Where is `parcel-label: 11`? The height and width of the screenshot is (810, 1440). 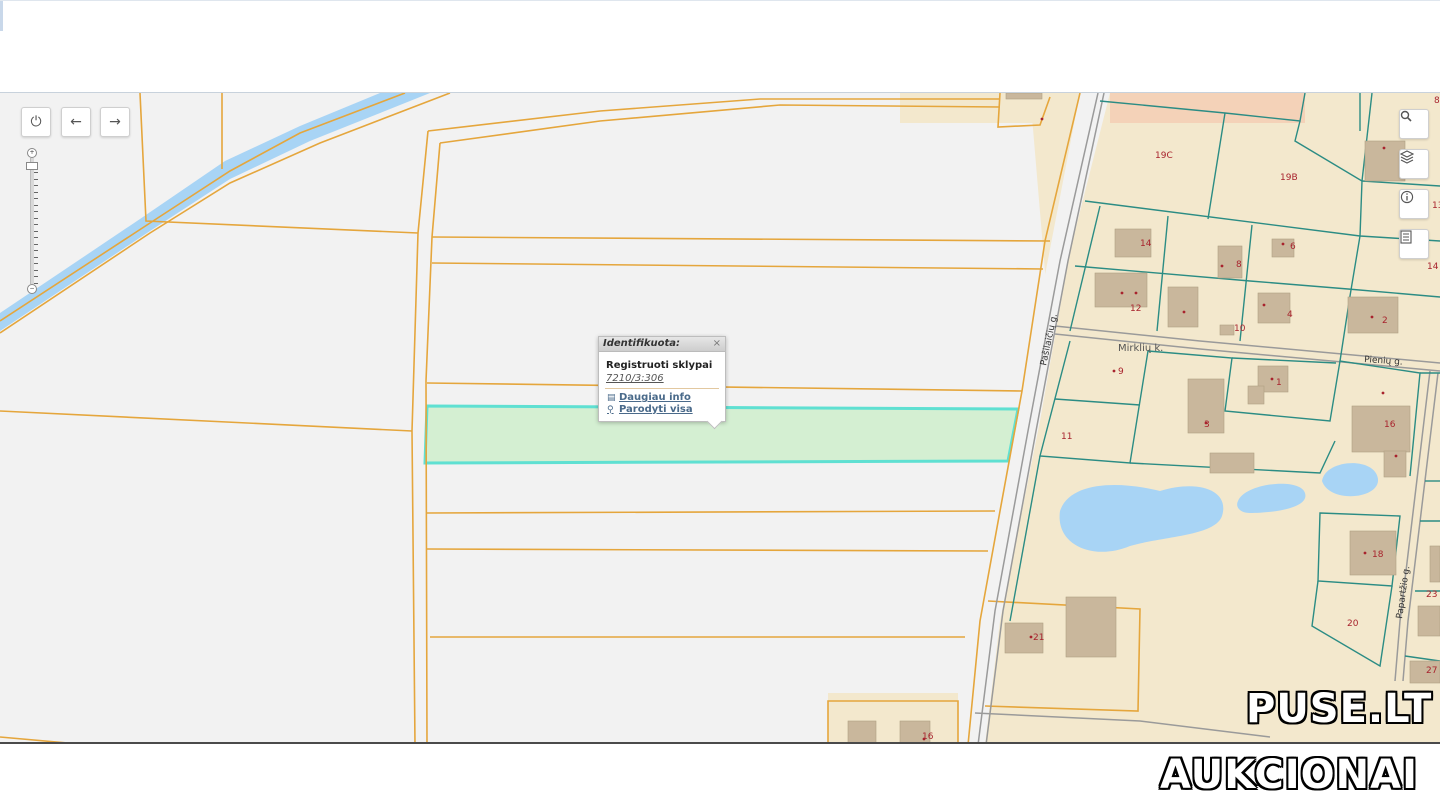
parcel-label: 11 is located at coordinates (1066, 437).